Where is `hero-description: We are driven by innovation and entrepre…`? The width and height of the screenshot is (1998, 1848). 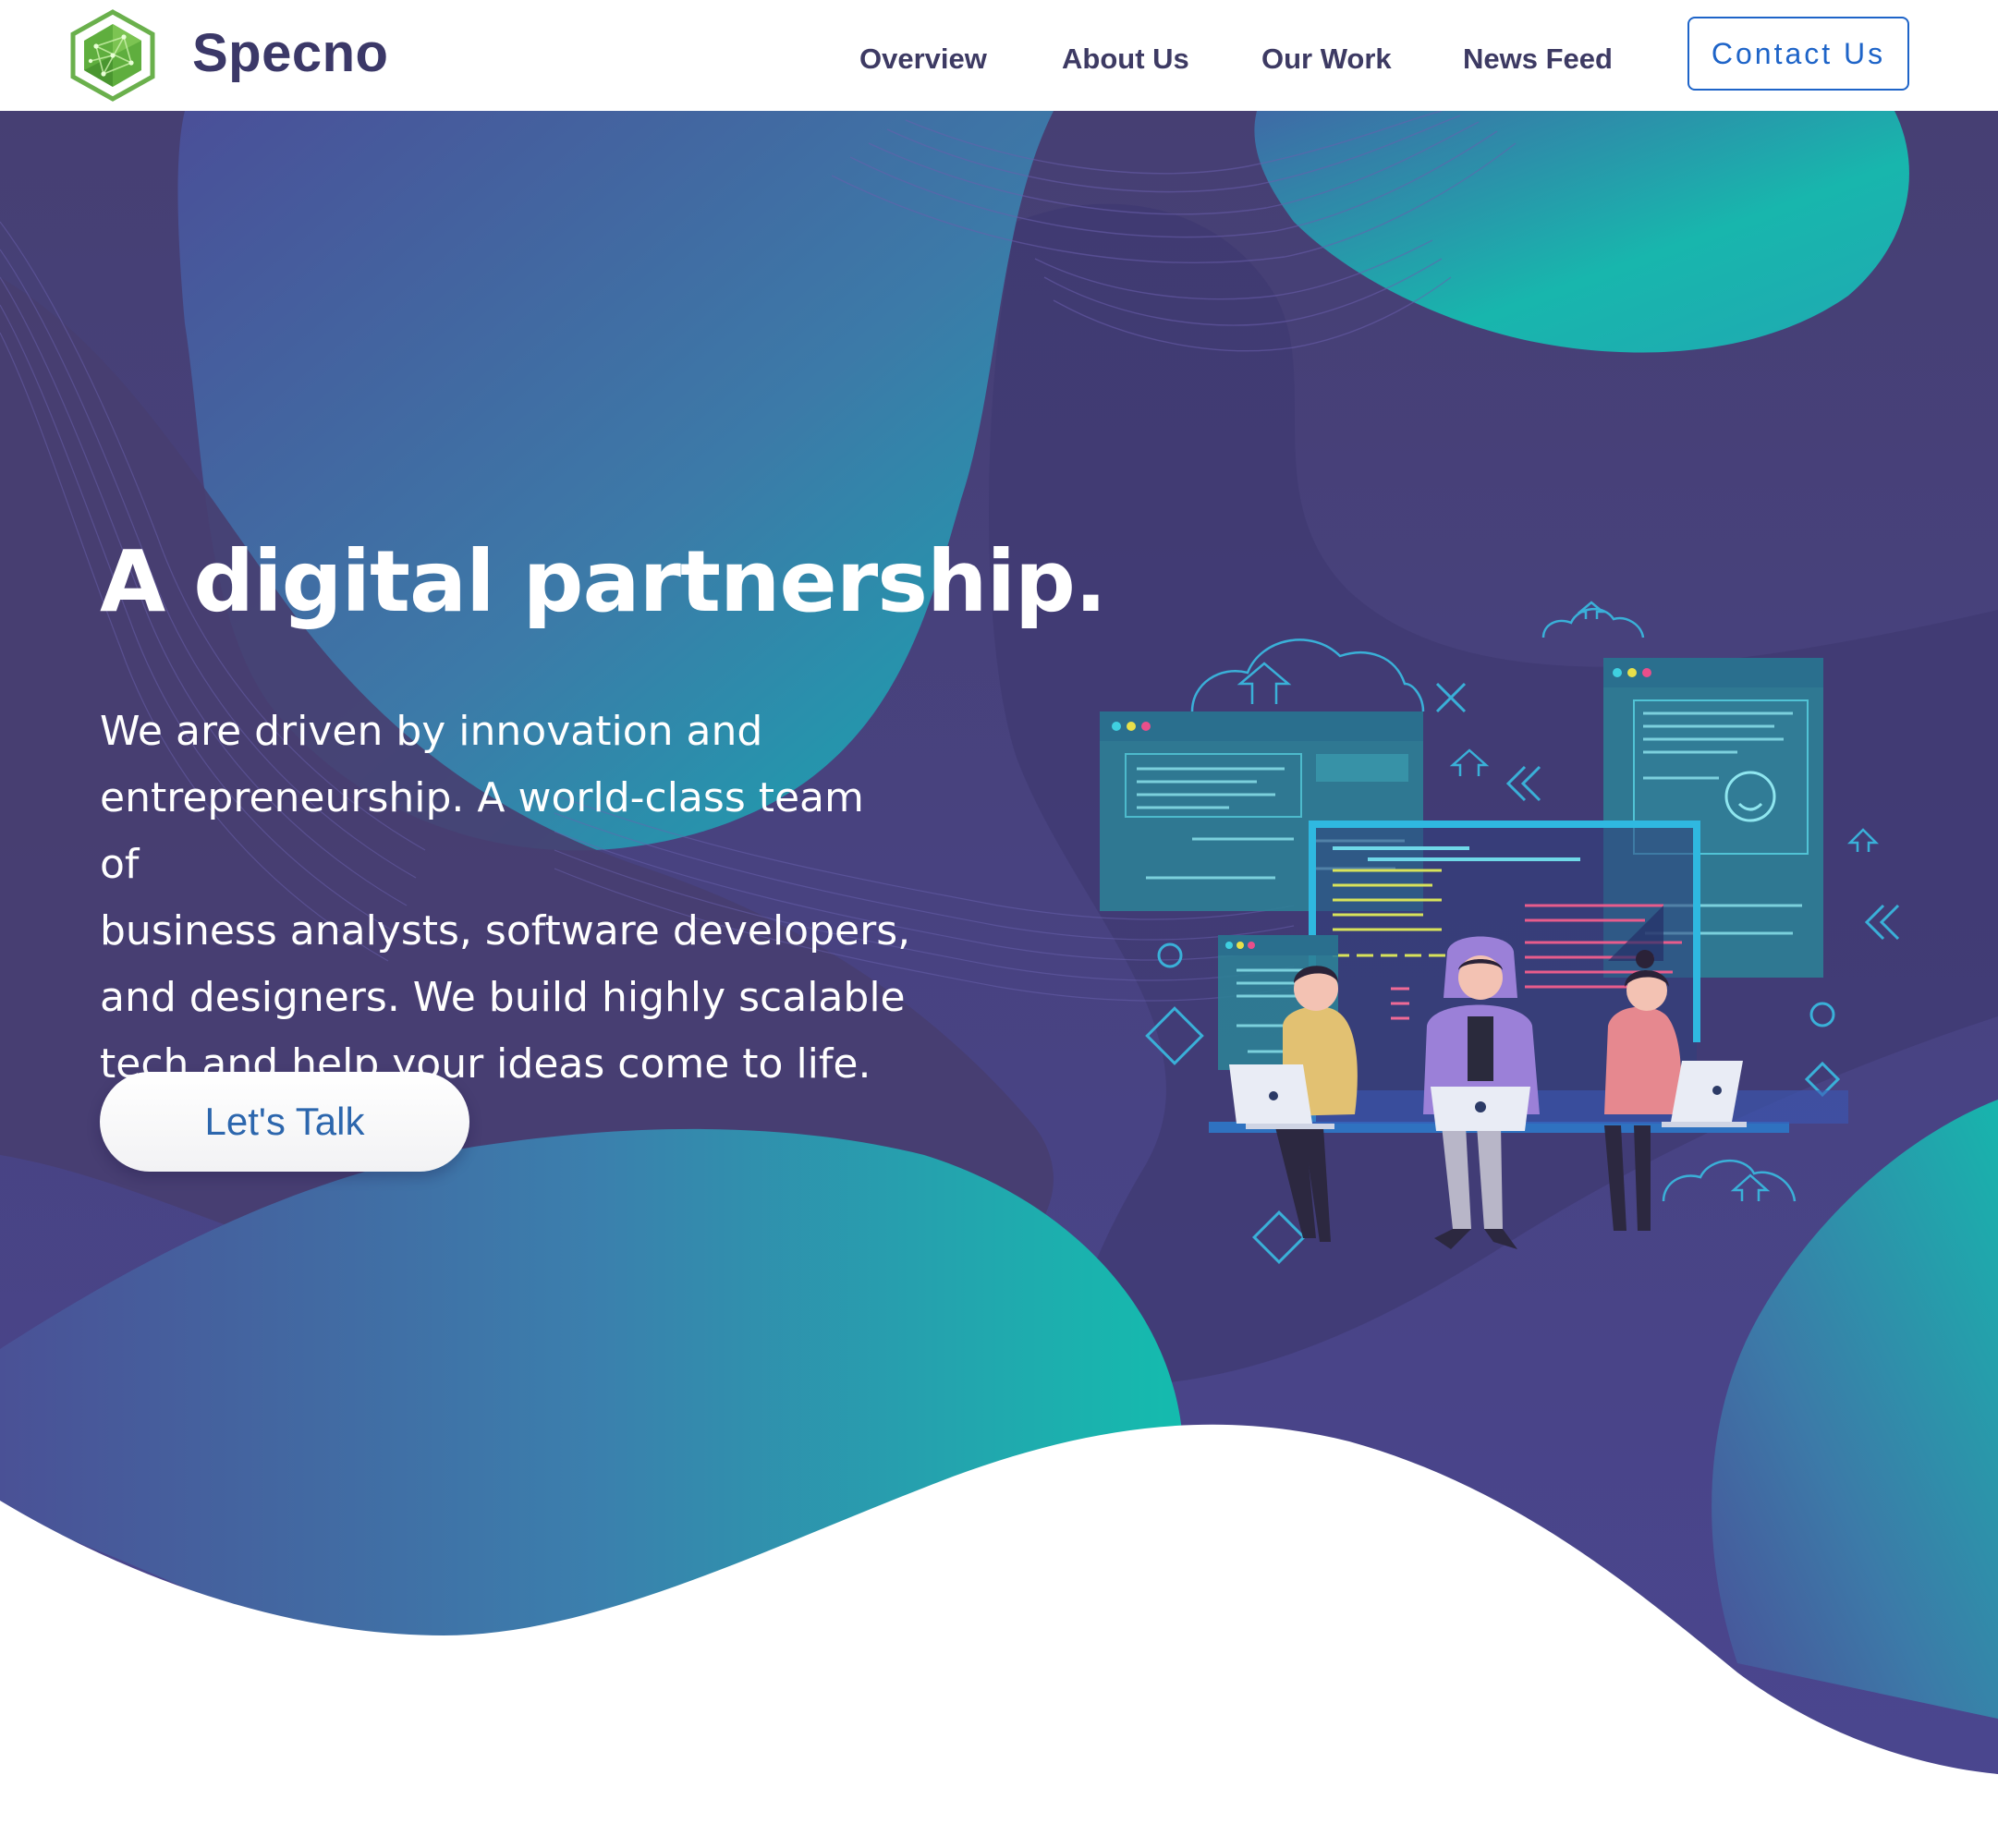 hero-description: We are driven by innovation and entrepre… is located at coordinates (506, 898).